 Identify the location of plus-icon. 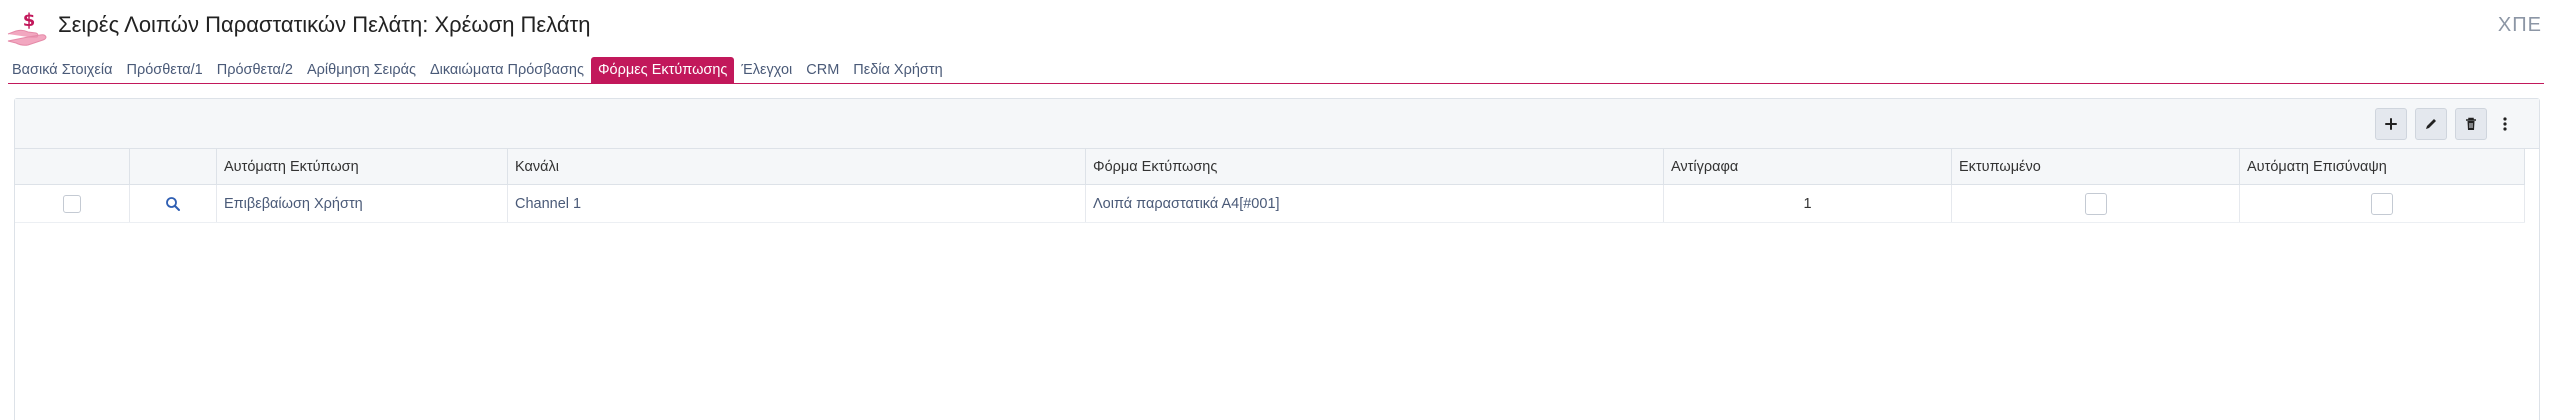
(2391, 124).